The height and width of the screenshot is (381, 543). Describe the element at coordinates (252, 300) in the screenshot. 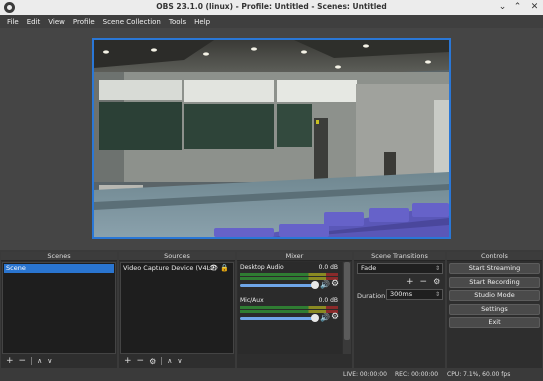

I see `channel-name: Mic/Aux` at that location.